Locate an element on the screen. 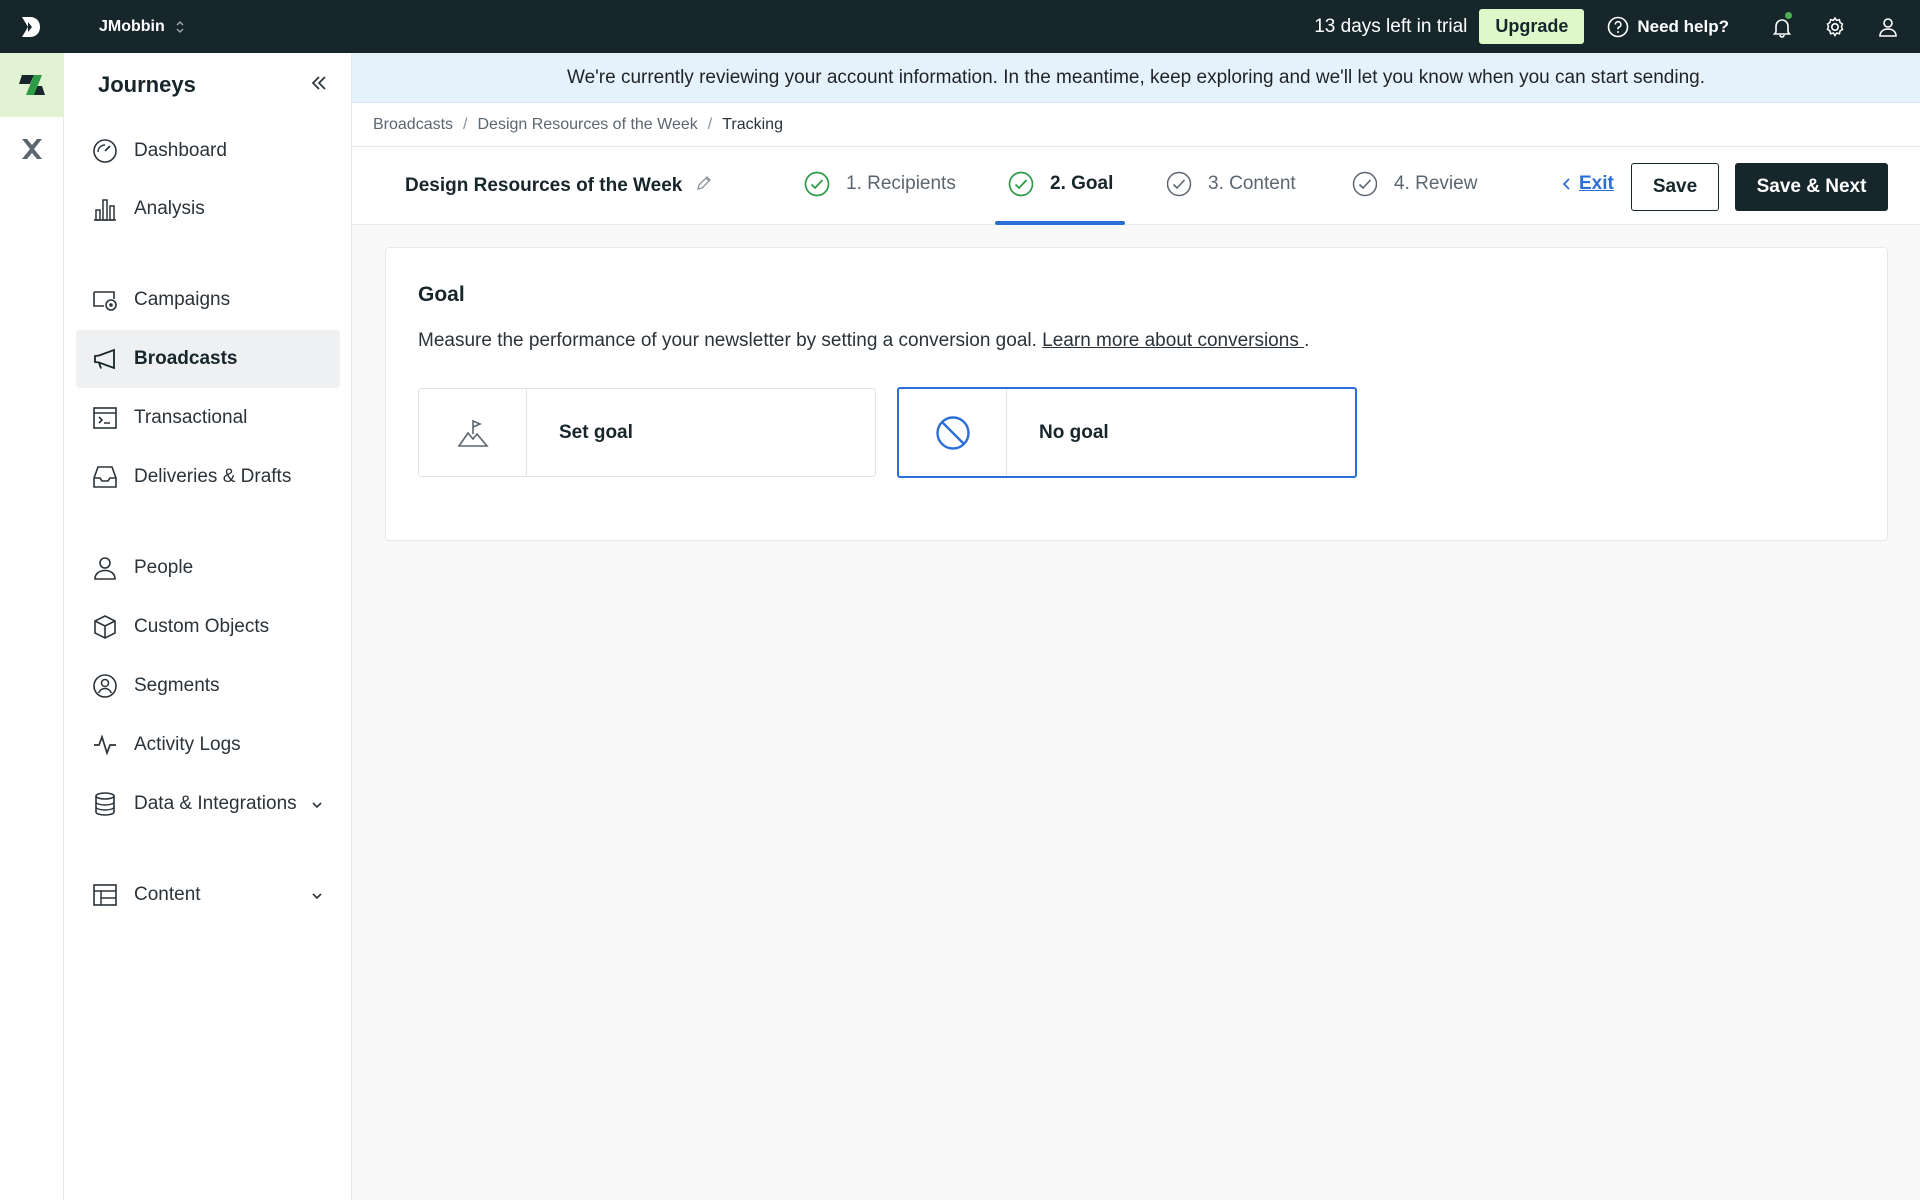 This screenshot has height=1200, width=1920. help-button: Need help? is located at coordinates (1668, 27).